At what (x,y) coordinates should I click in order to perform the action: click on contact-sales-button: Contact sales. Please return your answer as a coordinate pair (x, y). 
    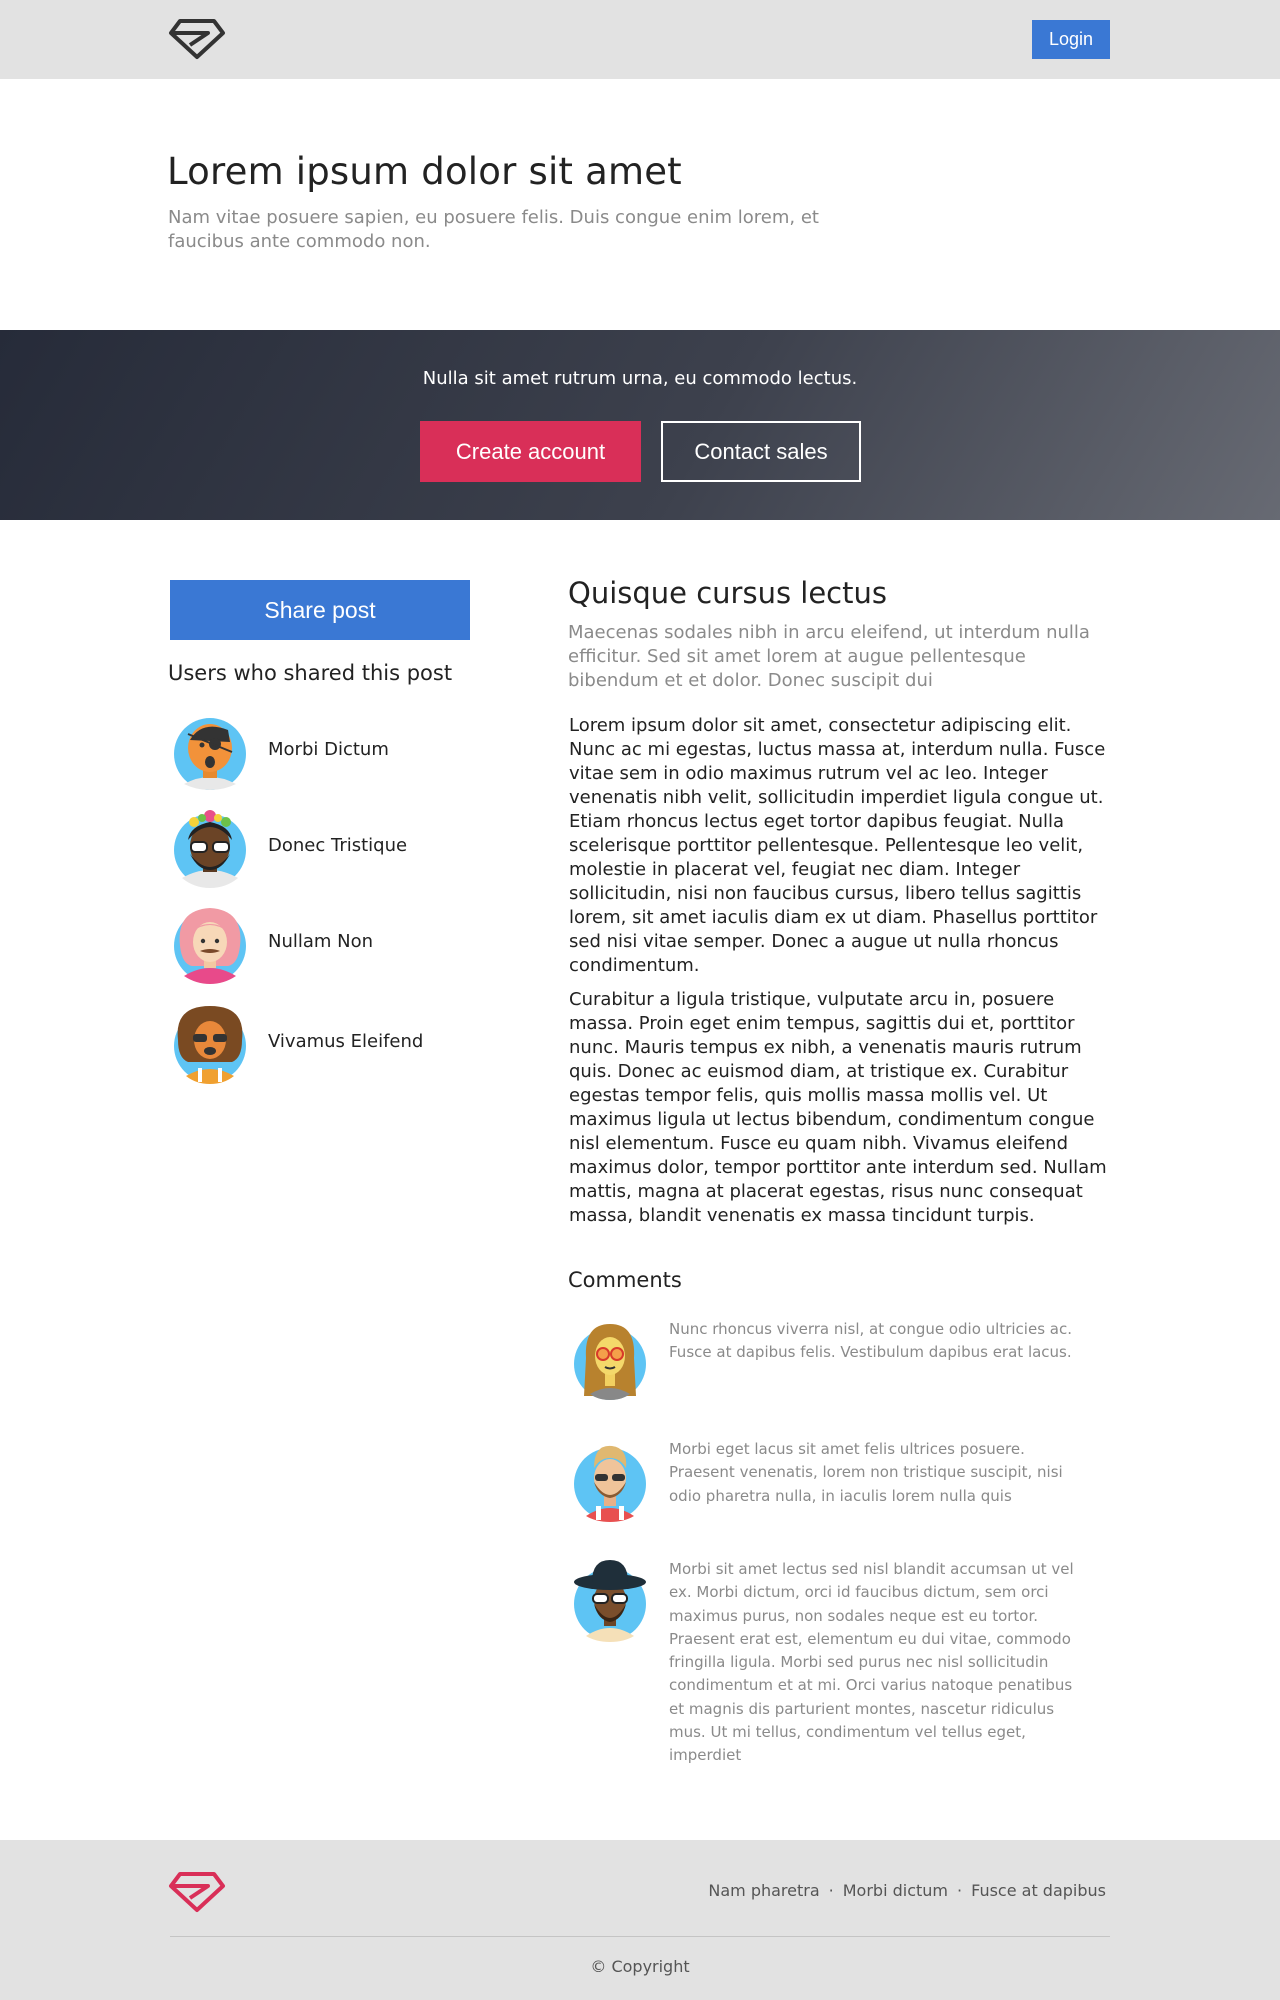
    Looking at the image, I should click on (761, 451).